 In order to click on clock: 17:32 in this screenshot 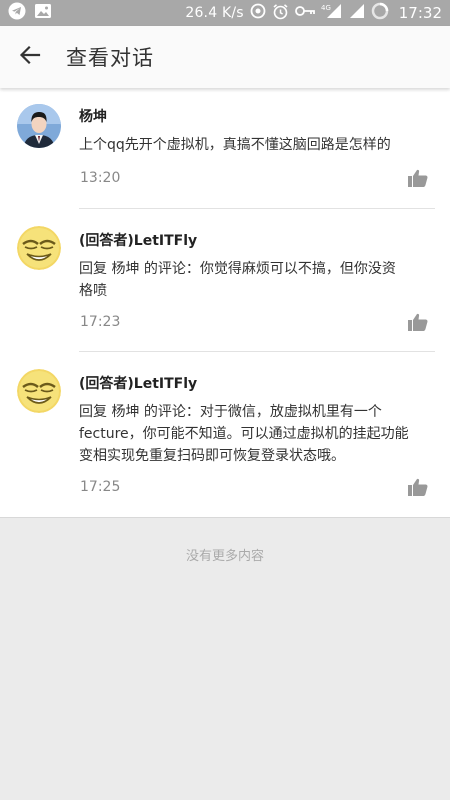, I will do `click(420, 13)`.